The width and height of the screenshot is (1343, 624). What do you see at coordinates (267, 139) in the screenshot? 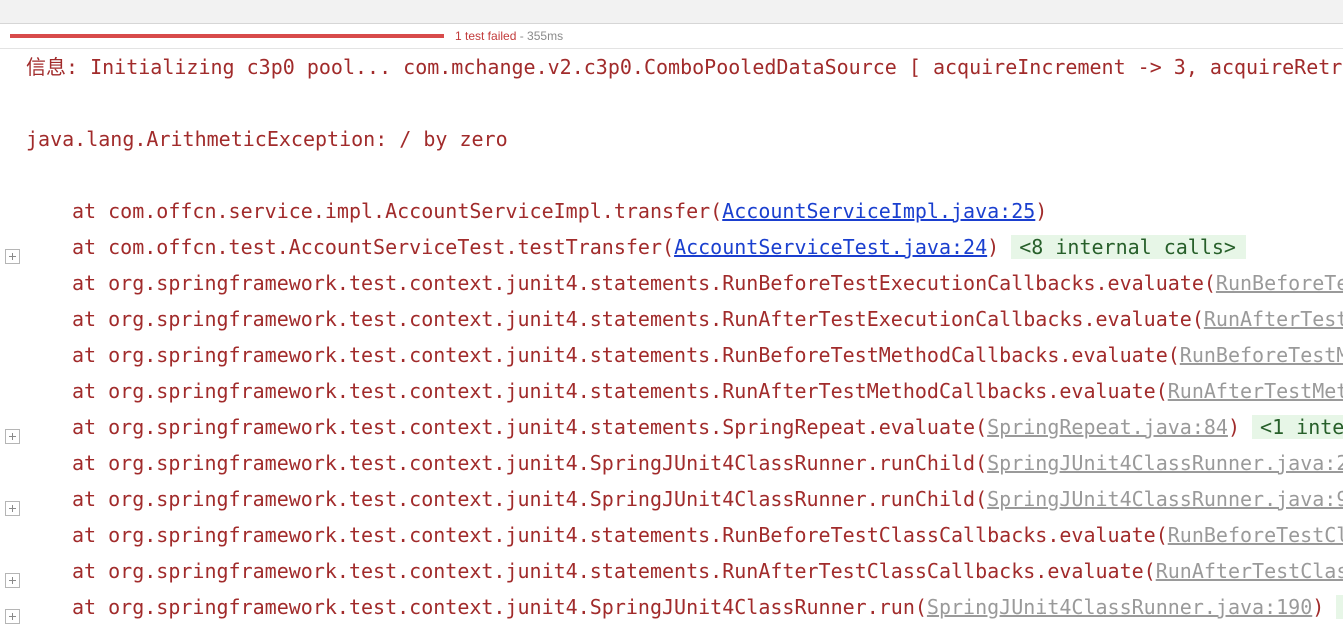
I see `exception-text: java.lang.ArithmeticException: / by zero` at bounding box center [267, 139].